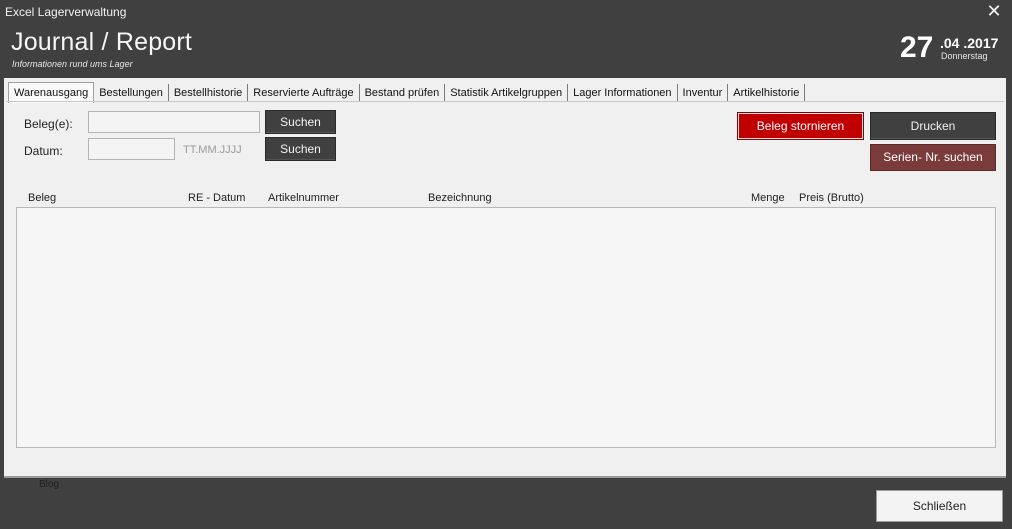 The width and height of the screenshot is (1012, 529). Describe the element at coordinates (212, 150) in the screenshot. I see `datum-format-hint: TT.MM.JJJJ` at that location.